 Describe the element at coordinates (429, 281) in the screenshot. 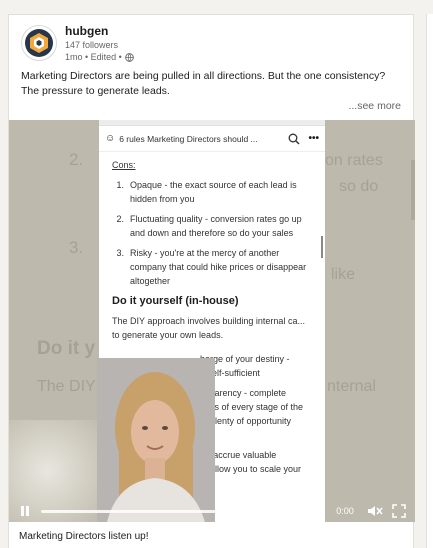

I see `adjacent-card-edge` at that location.